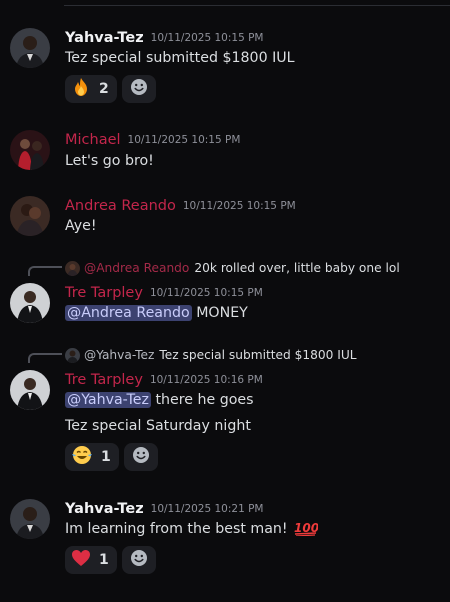  I want to click on message-text: Tez special submitted $1800 IUL, so click(180, 58).